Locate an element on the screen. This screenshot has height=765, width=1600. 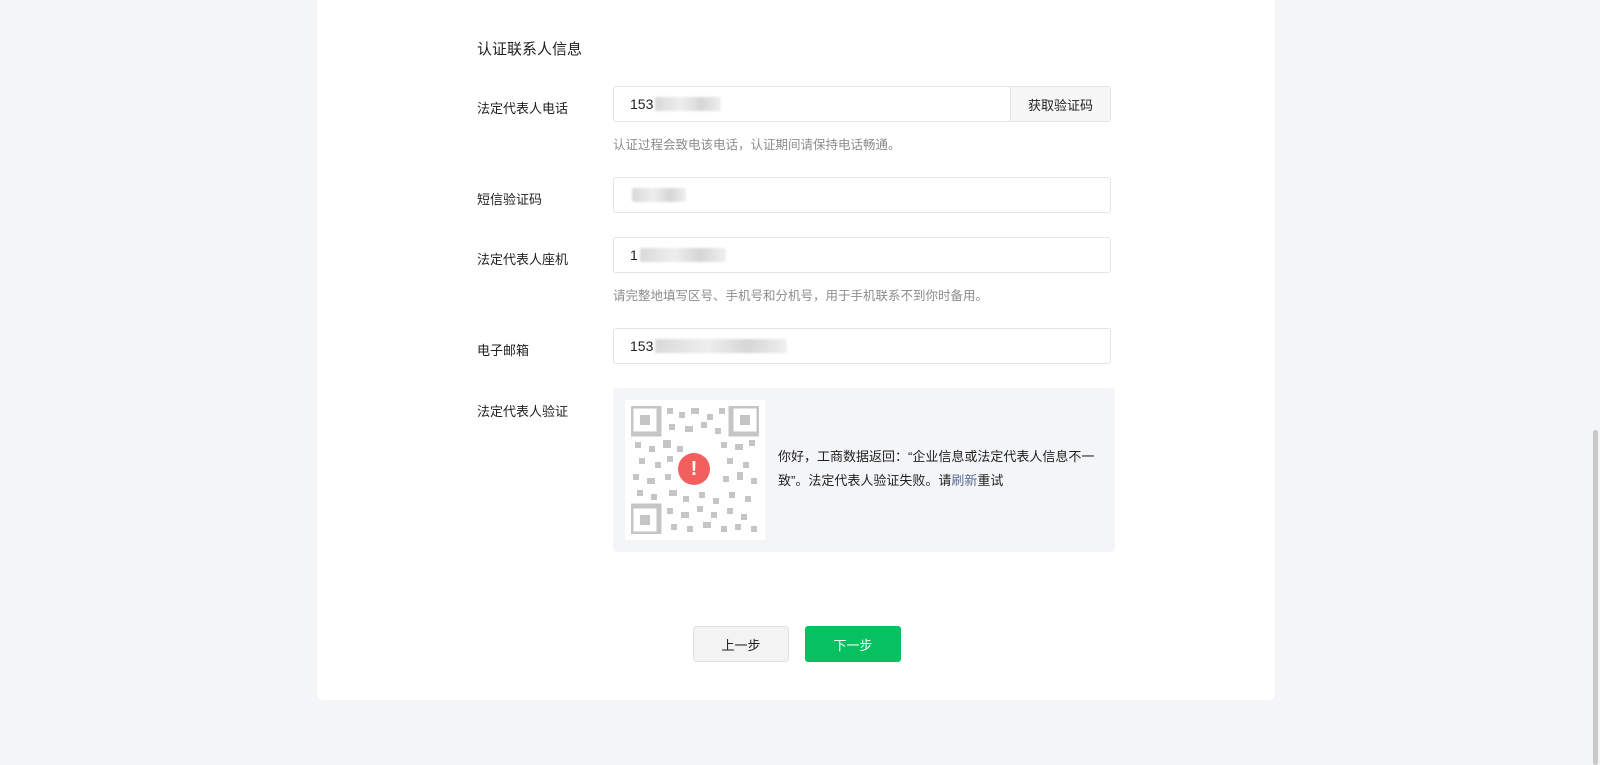
qr-code-icon: ! is located at coordinates (695, 470).